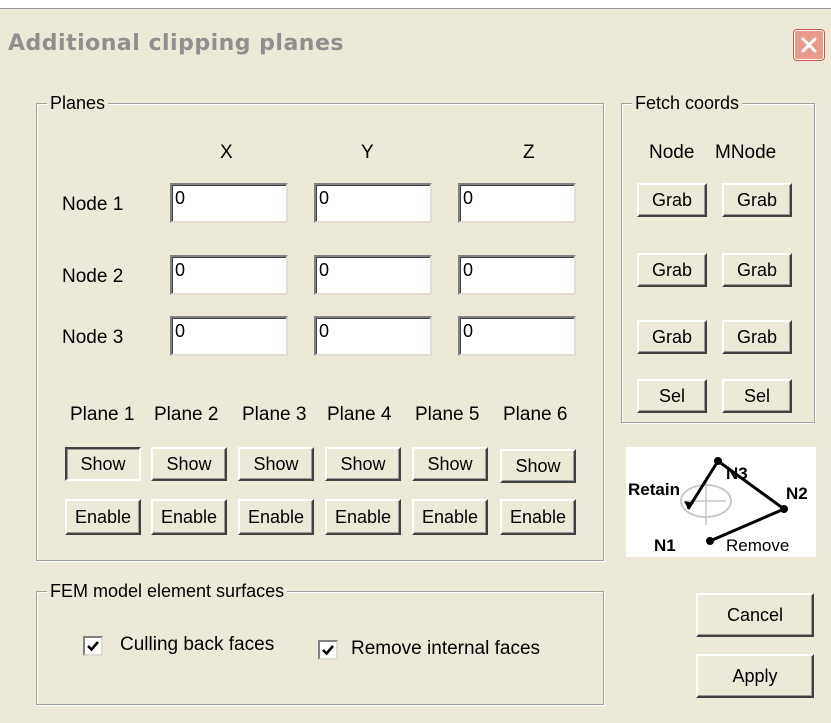 This screenshot has height=723, width=831. I want to click on clipping-plane-diagram: Retain N3 N2 N1 Remove, so click(721, 502).